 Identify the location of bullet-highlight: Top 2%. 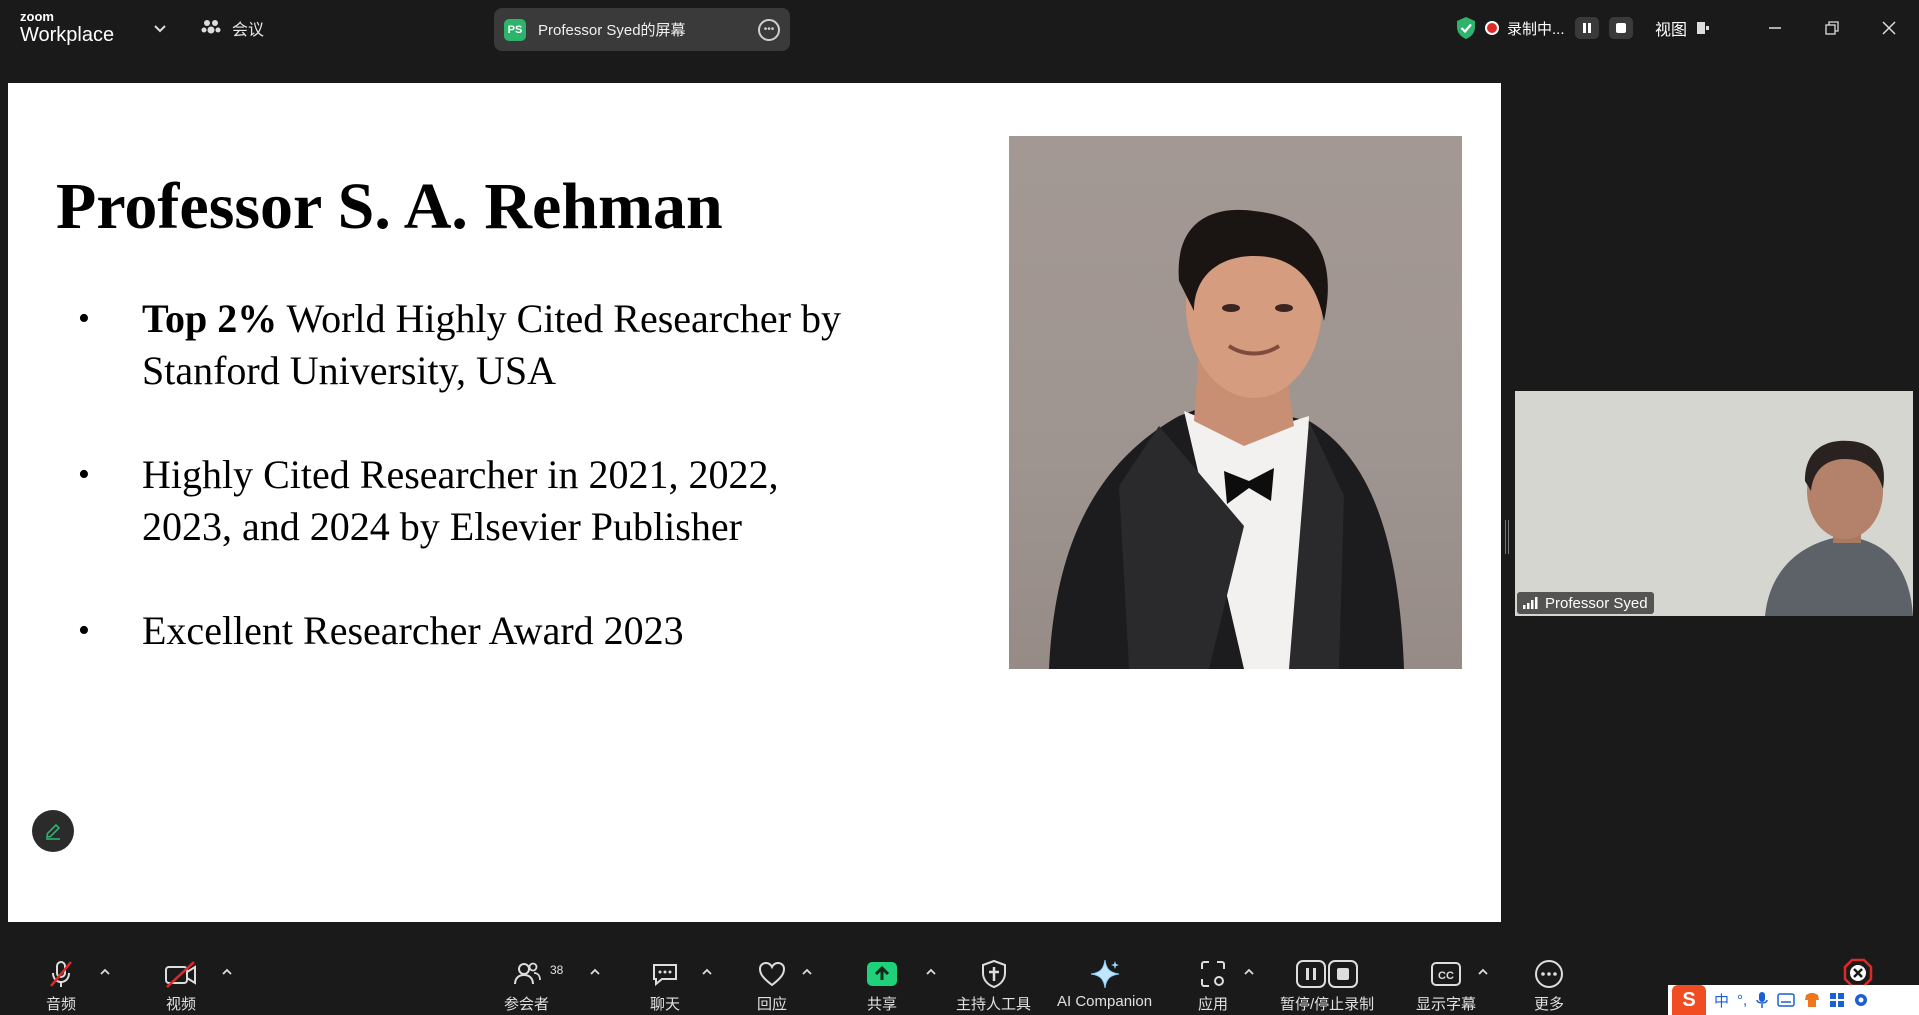
(210, 318).